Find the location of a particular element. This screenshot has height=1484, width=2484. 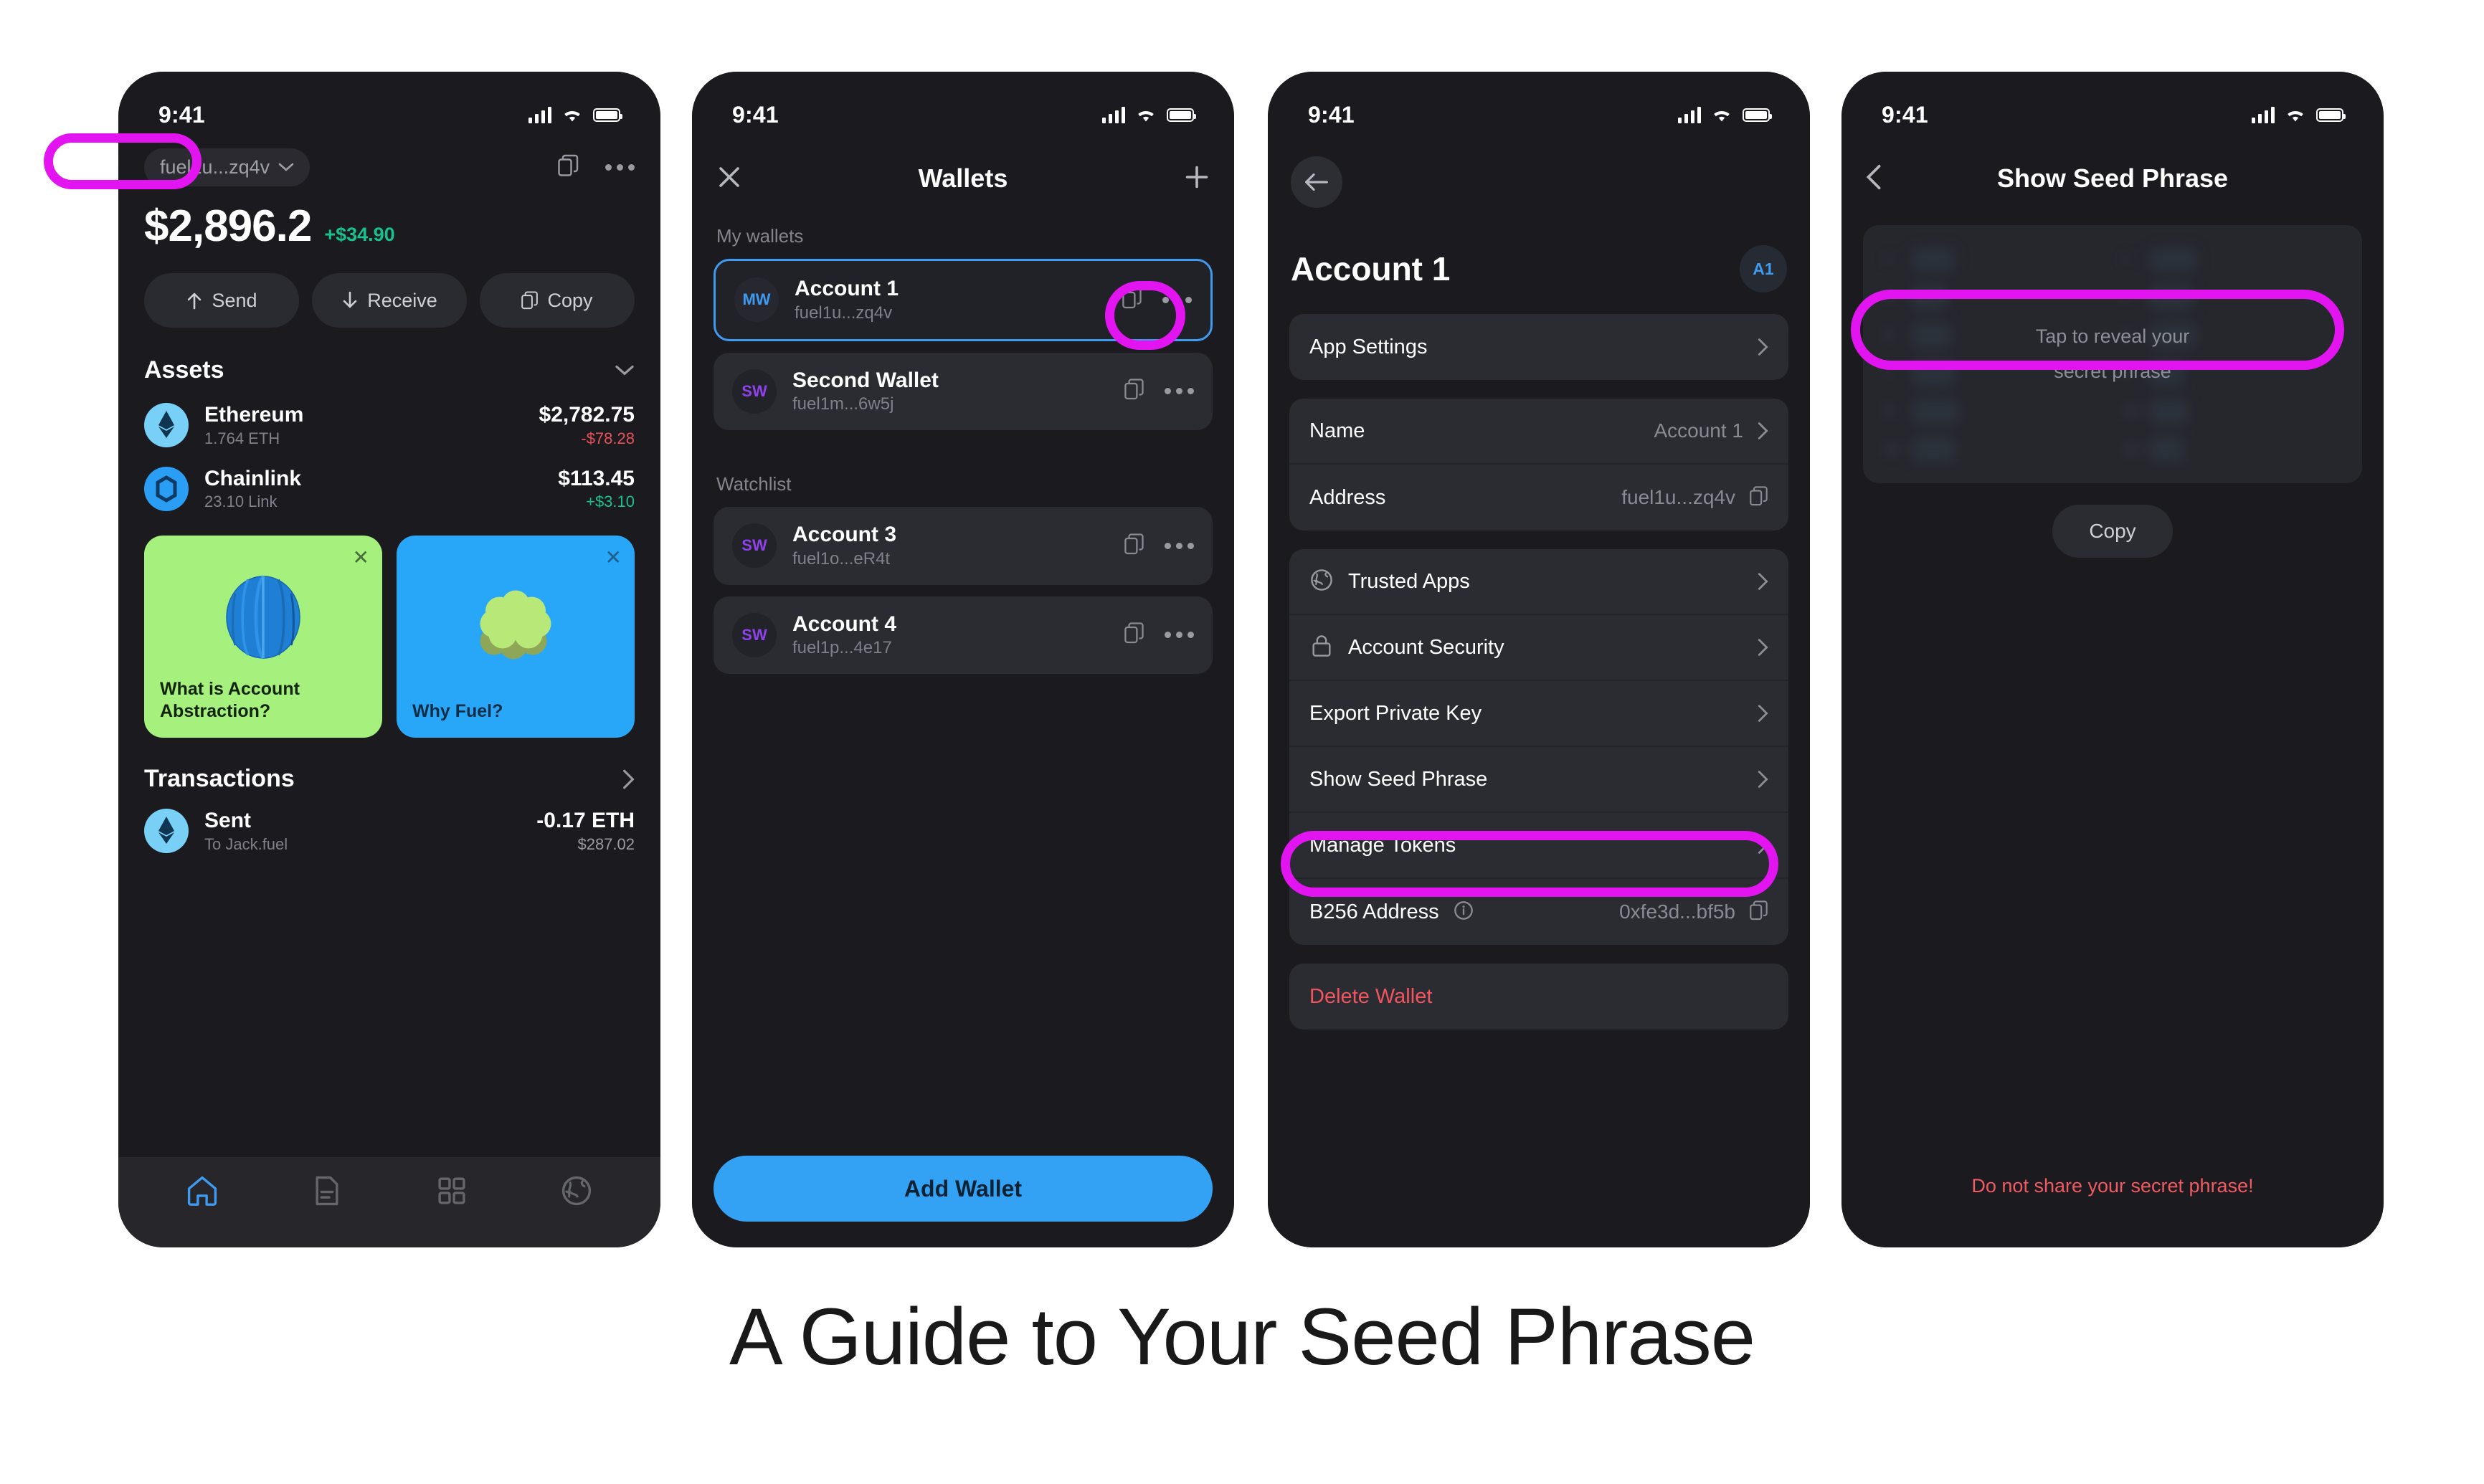

asset-name: Ethereum is located at coordinates (254, 415).